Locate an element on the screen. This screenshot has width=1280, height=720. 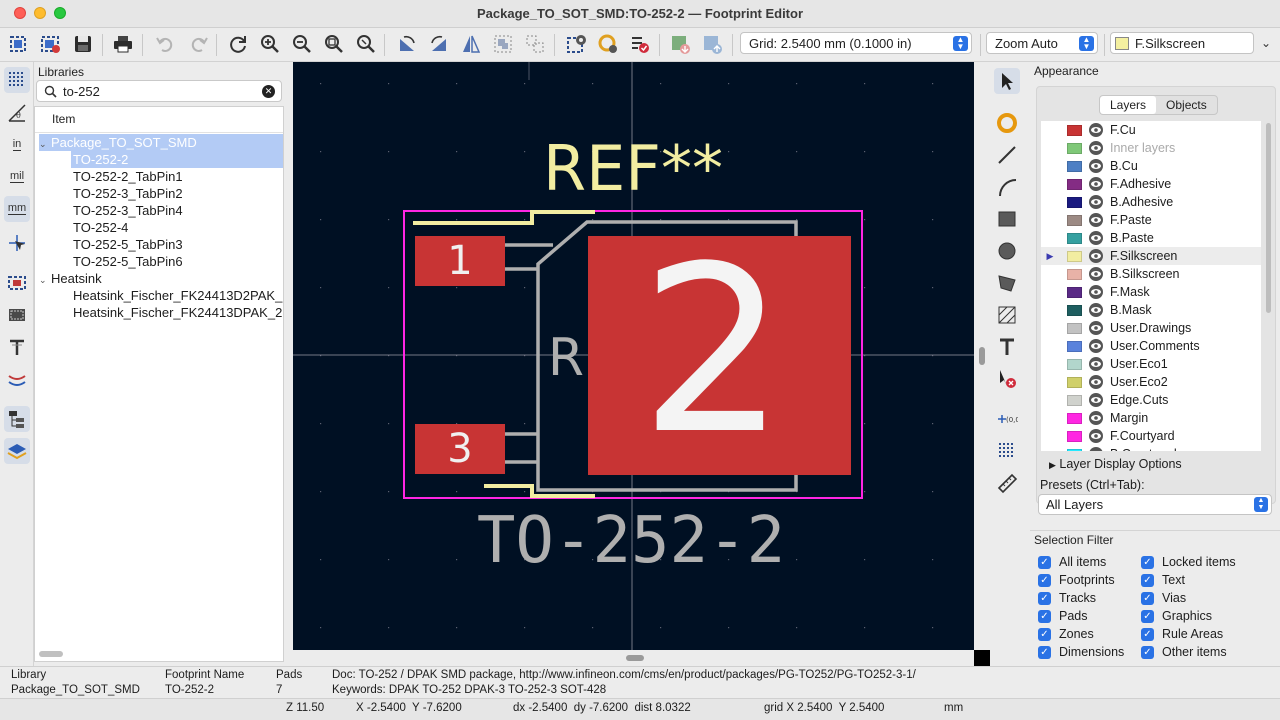
pad-settings-icon is located at coordinates (608, 44).